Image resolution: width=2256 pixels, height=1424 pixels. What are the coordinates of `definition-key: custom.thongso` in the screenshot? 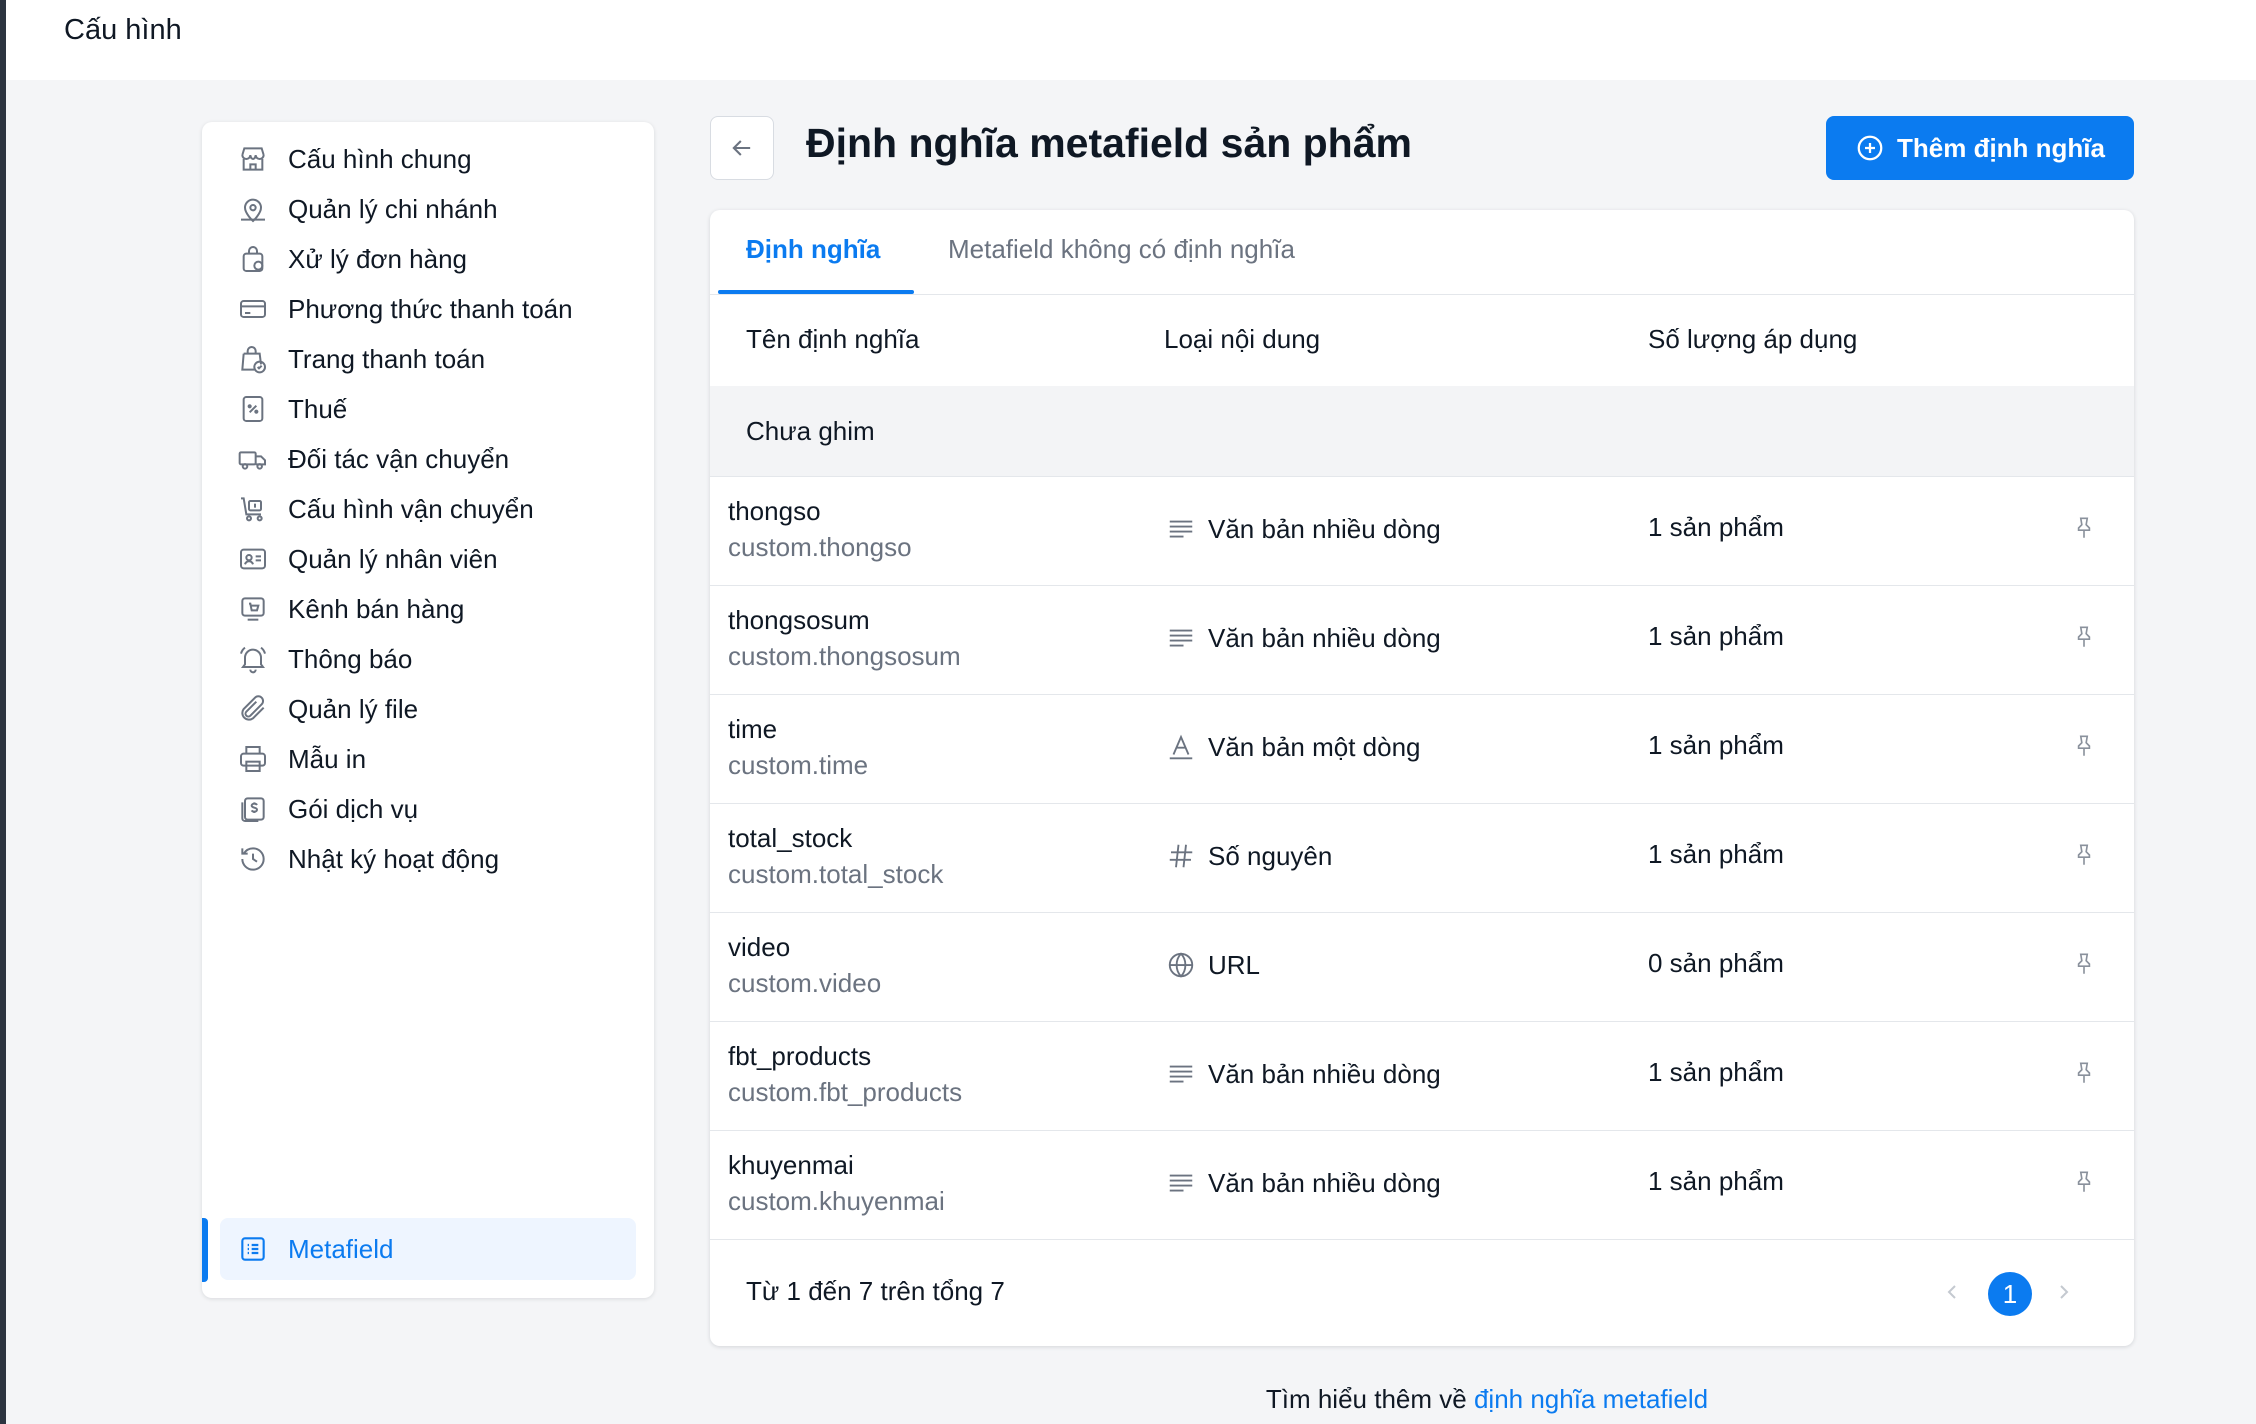 It's located at (820, 547).